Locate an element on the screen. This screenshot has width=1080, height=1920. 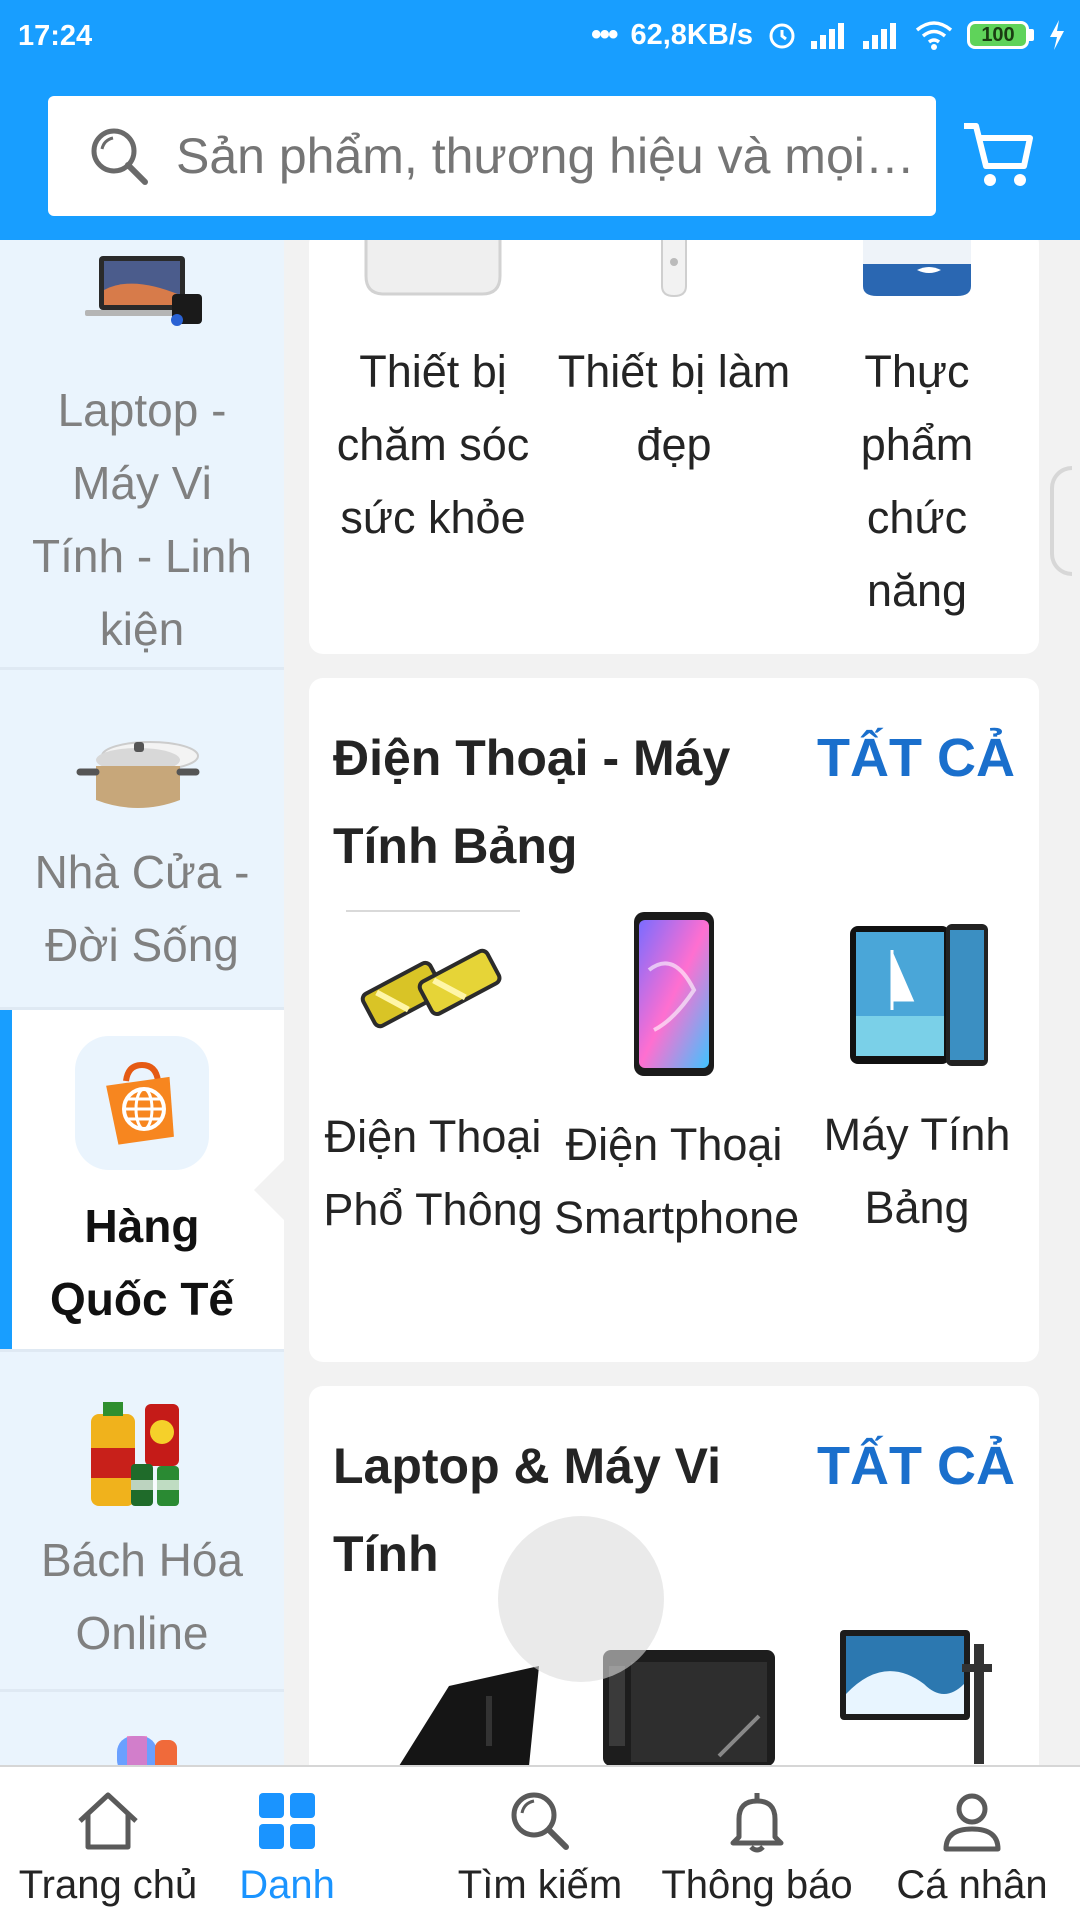
grocery-image is located at coordinates (135, 1454).